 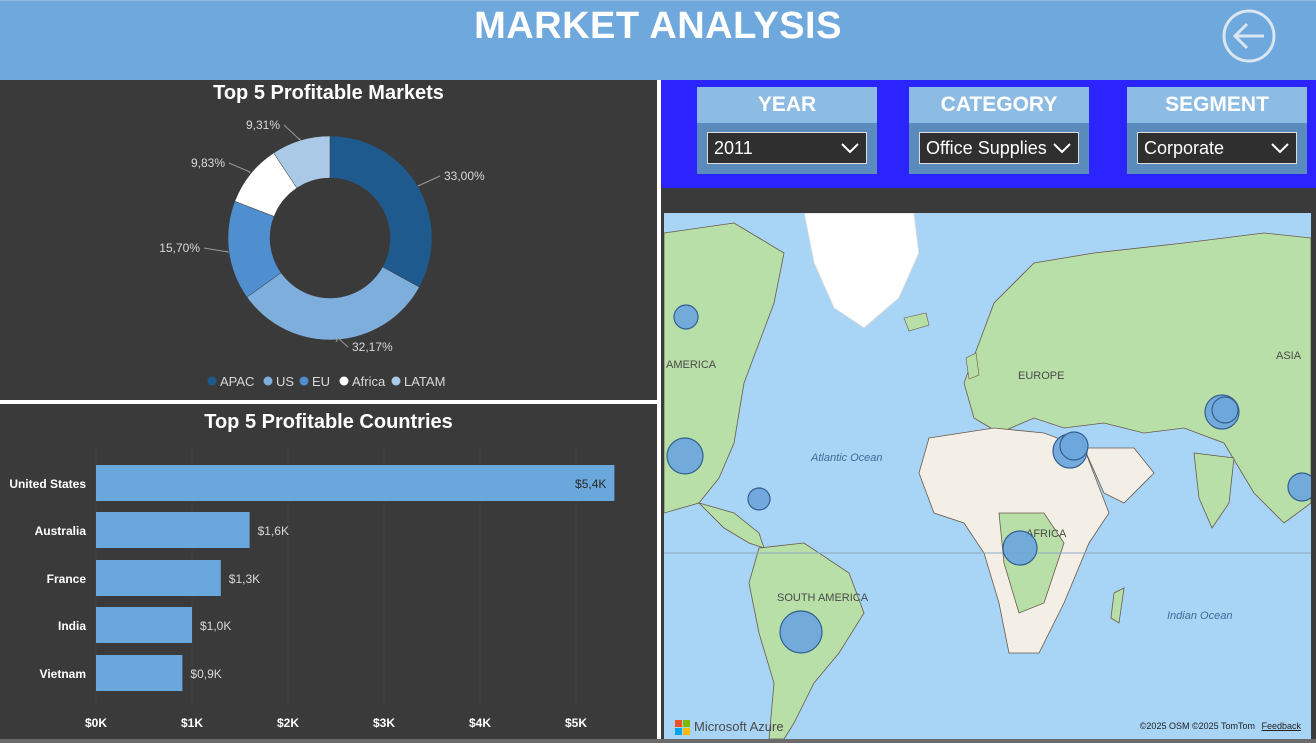 What do you see at coordinates (288, 723) in the screenshot?
I see `x-tick-label: $2K` at bounding box center [288, 723].